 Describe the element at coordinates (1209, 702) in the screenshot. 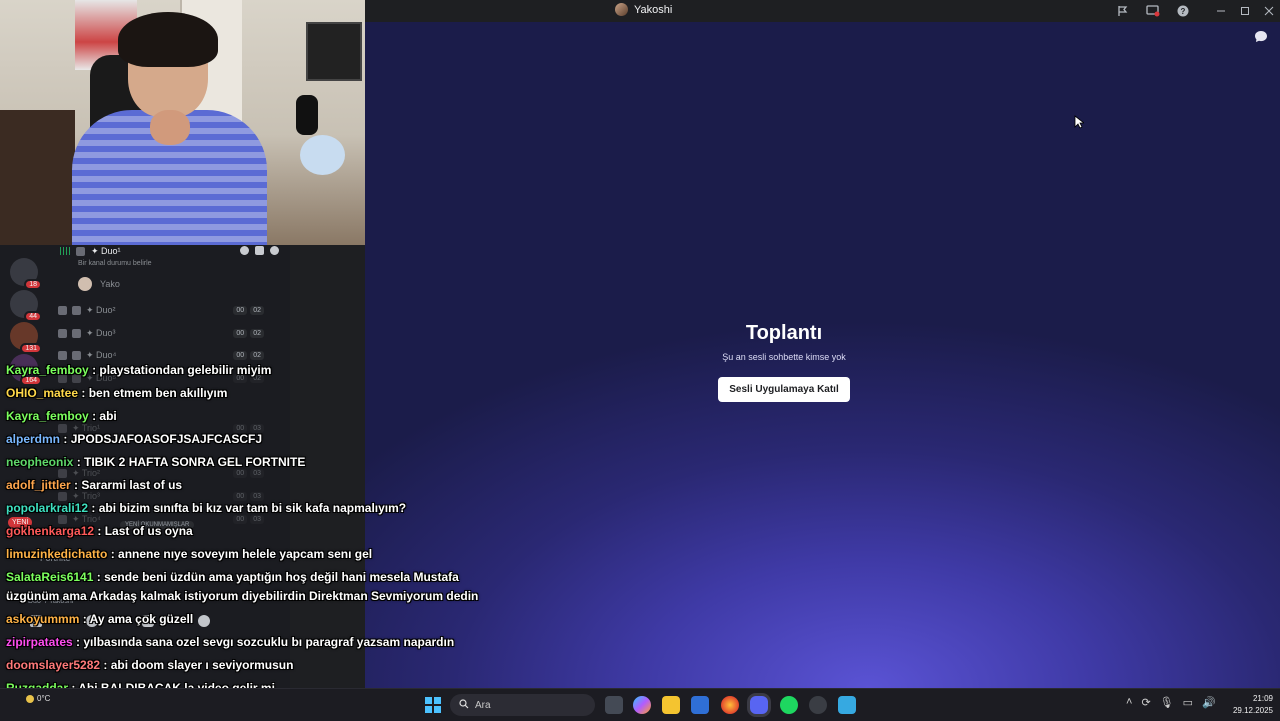

I see `volume-icon: 🔊` at that location.